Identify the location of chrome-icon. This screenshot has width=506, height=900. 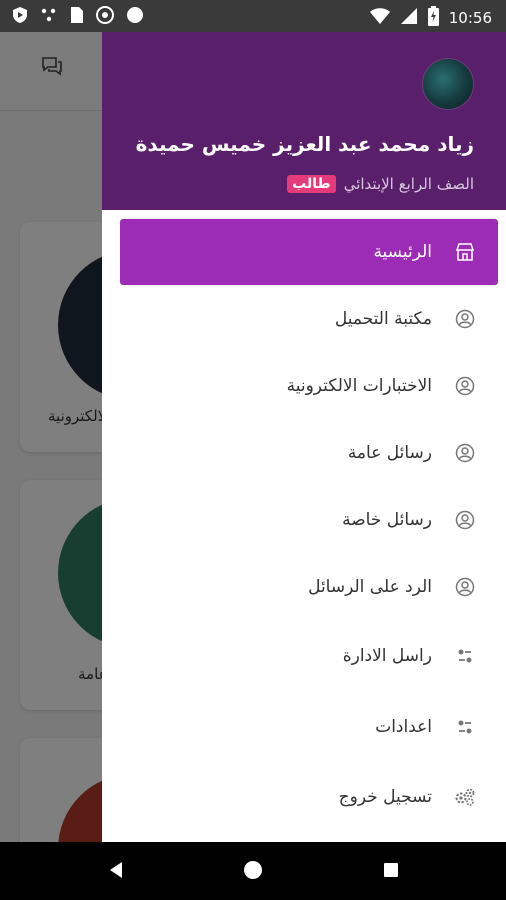
(105, 17).